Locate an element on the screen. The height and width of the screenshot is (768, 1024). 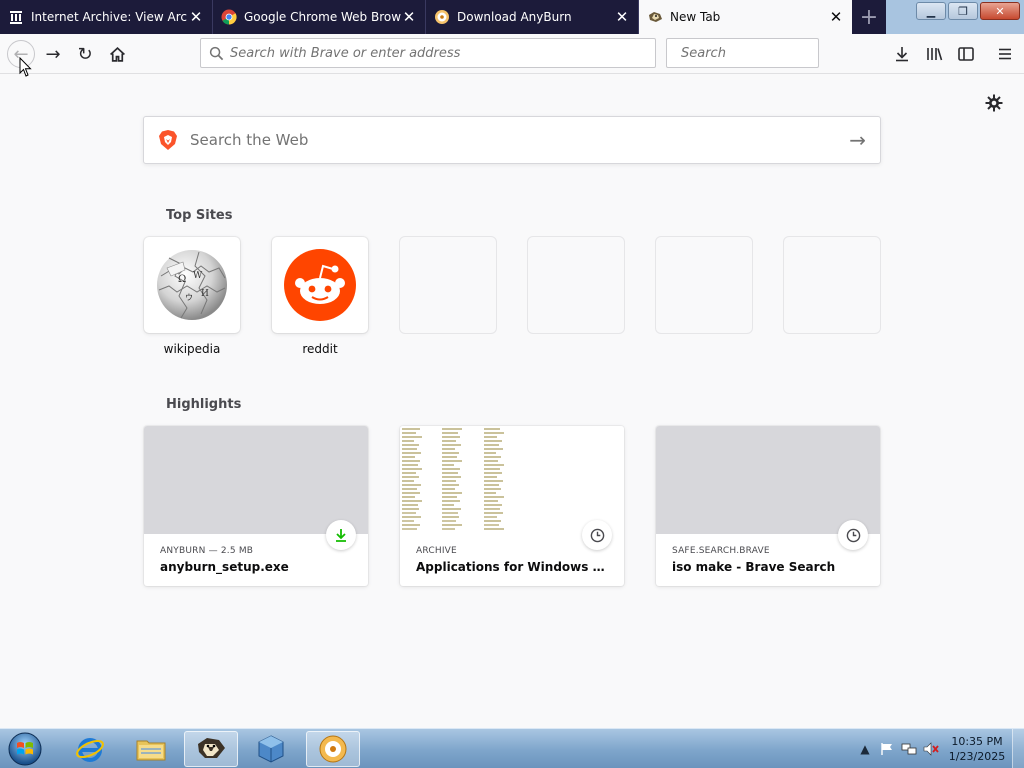
mouse-cursor-icon is located at coordinates (25, 67).